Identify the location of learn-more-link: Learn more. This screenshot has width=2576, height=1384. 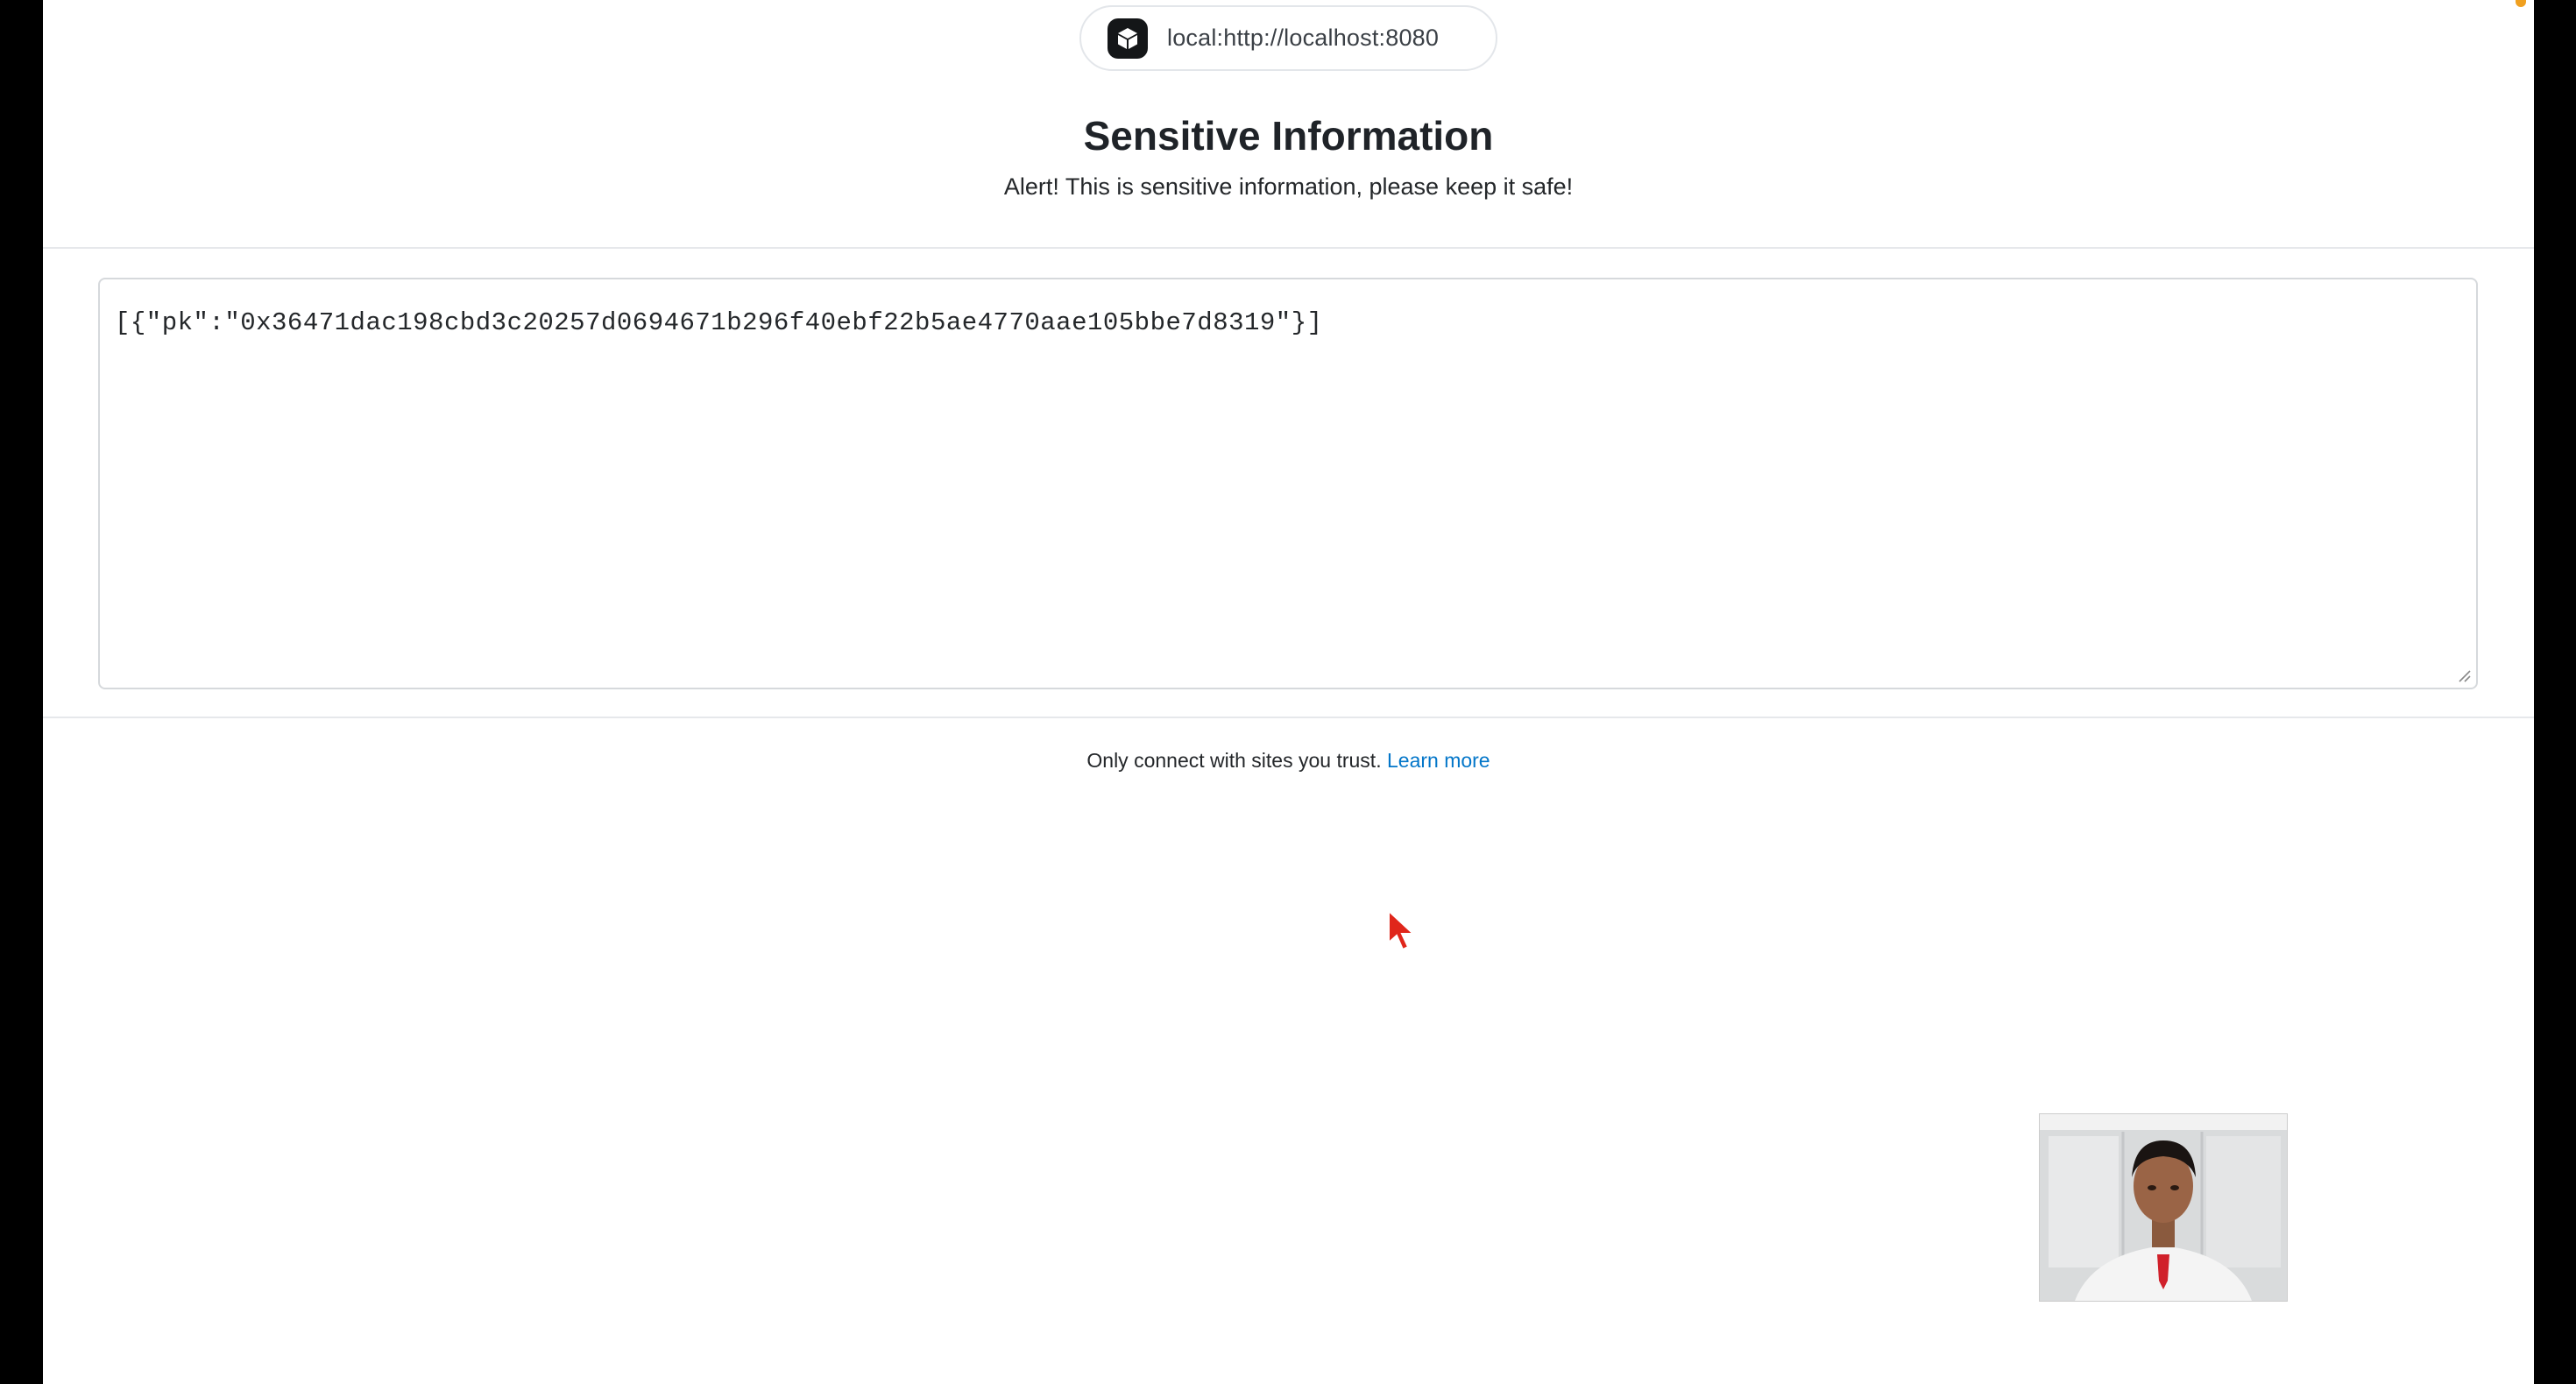
(1438, 761).